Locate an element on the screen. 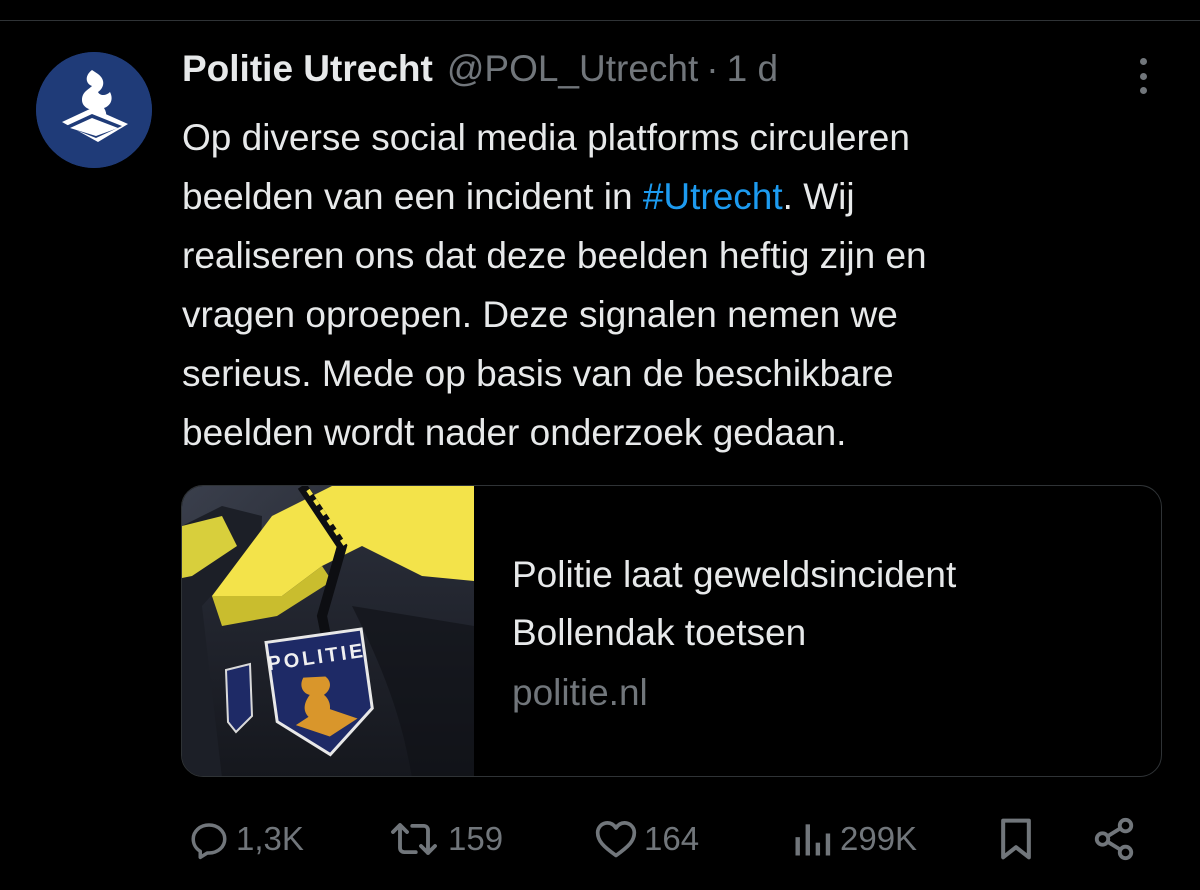 This screenshot has height=890, width=1200. author-handle: @POL_Utrecht is located at coordinates (572, 69).